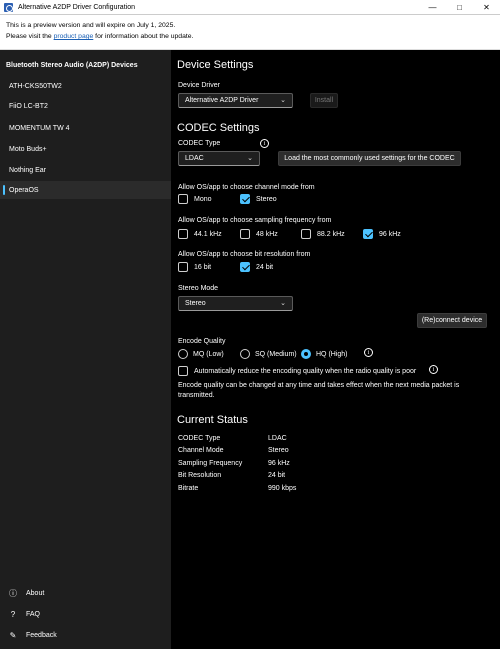 The width and height of the screenshot is (500, 649). What do you see at coordinates (200, 475) in the screenshot?
I see `status-key: Bit Resolution` at bounding box center [200, 475].